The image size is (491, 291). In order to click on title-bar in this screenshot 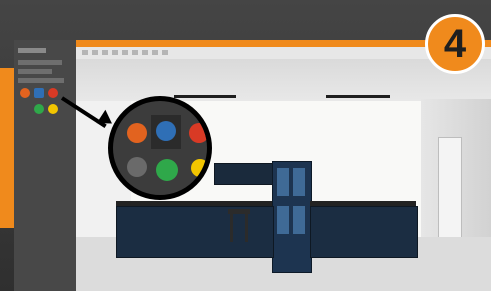, I will do `click(252, 43)`.